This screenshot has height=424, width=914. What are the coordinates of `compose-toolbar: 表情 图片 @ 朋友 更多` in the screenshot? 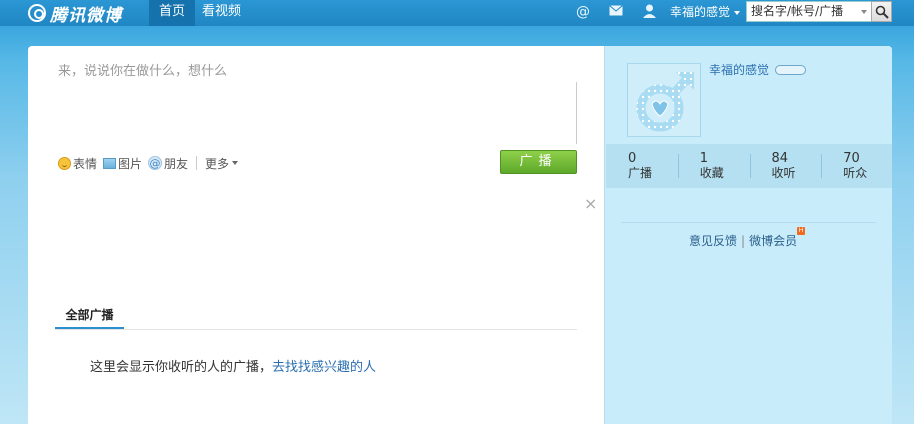 It's located at (151, 163).